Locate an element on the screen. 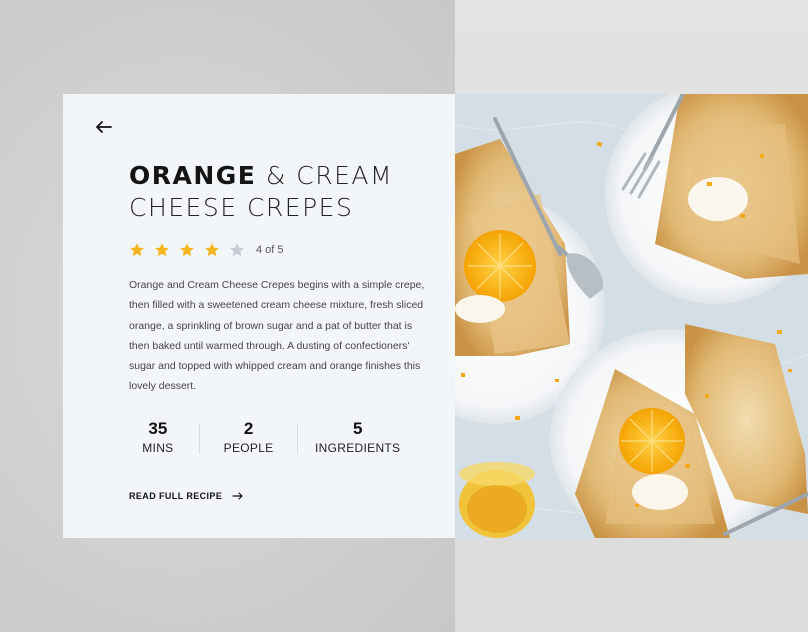  title-bold: ORANGE is located at coordinates (193, 175).